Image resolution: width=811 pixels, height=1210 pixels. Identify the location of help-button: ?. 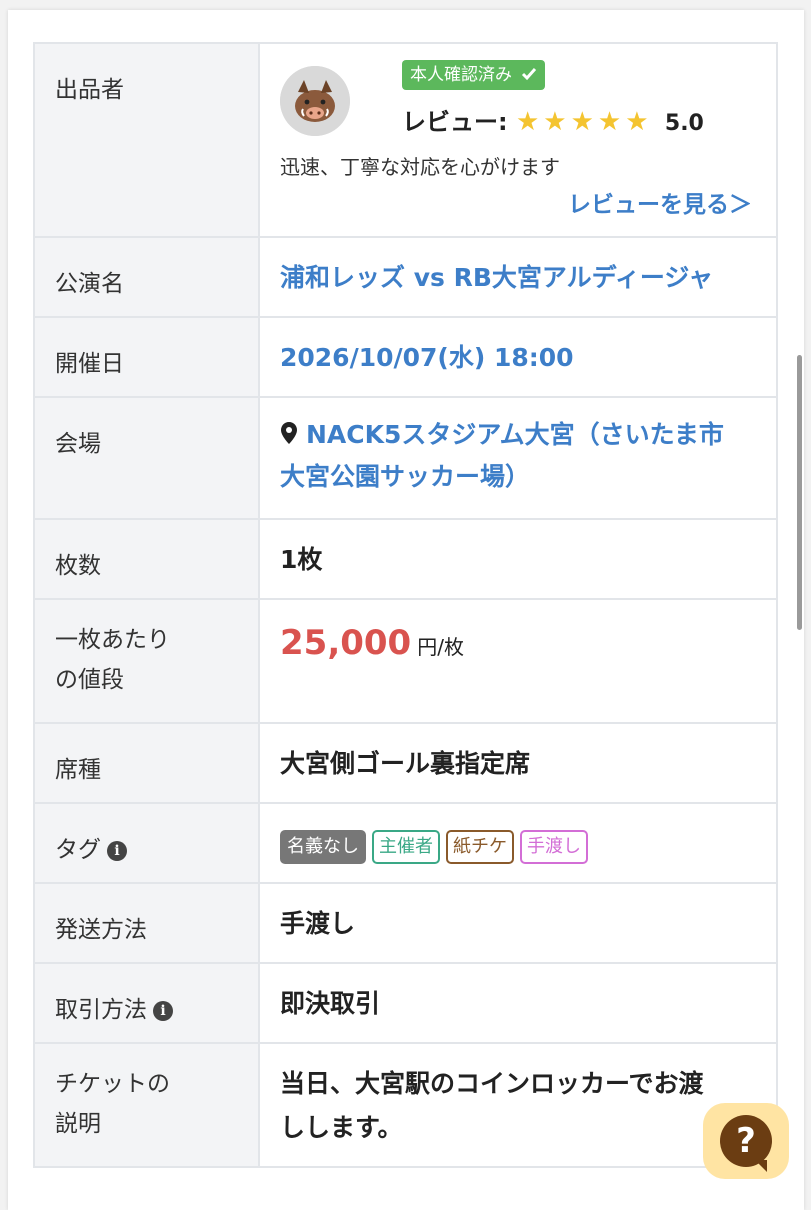
(746, 1141).